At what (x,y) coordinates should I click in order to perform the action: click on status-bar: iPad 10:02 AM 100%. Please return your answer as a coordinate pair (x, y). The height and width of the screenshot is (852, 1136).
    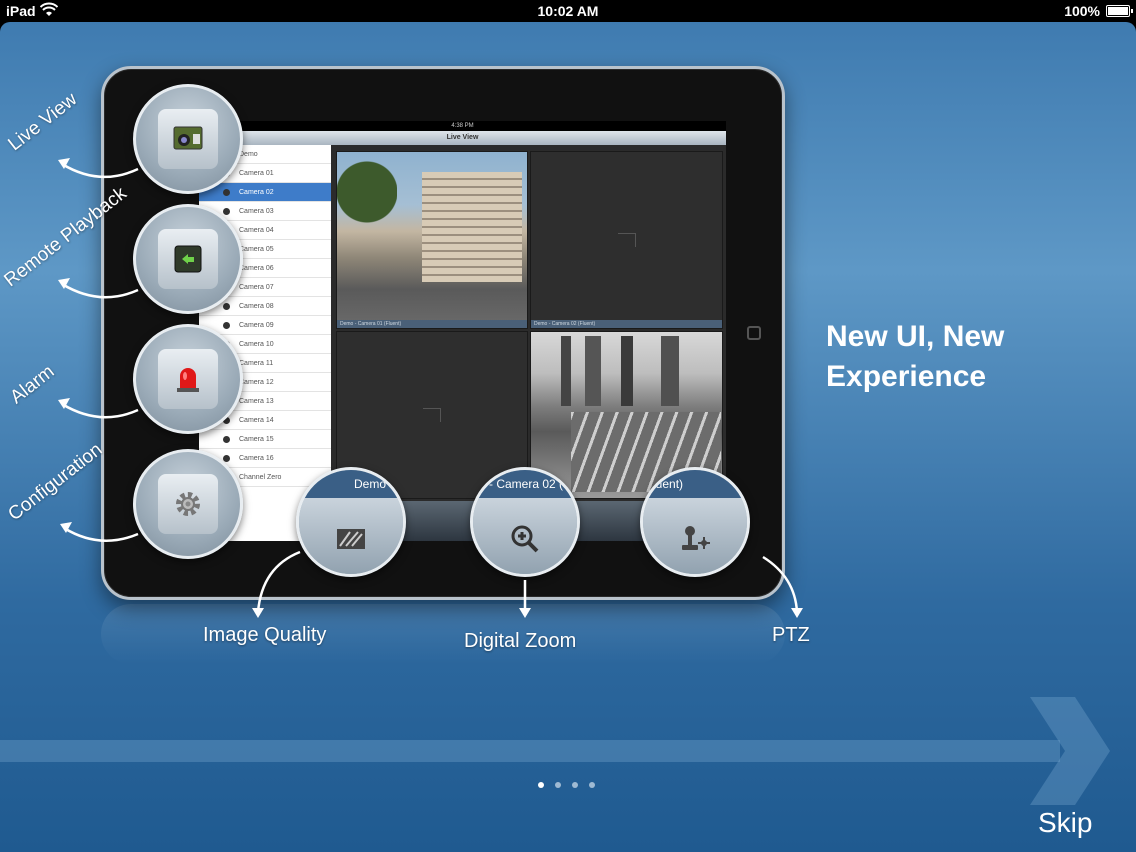
    Looking at the image, I should click on (568, 11).